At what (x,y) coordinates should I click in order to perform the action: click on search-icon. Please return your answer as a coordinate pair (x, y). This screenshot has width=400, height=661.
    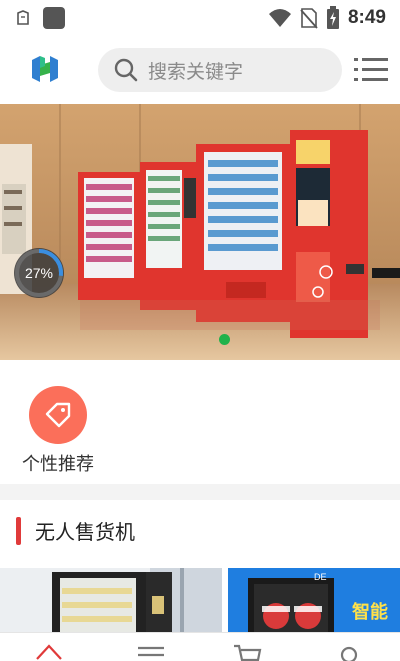
    Looking at the image, I should click on (126, 70).